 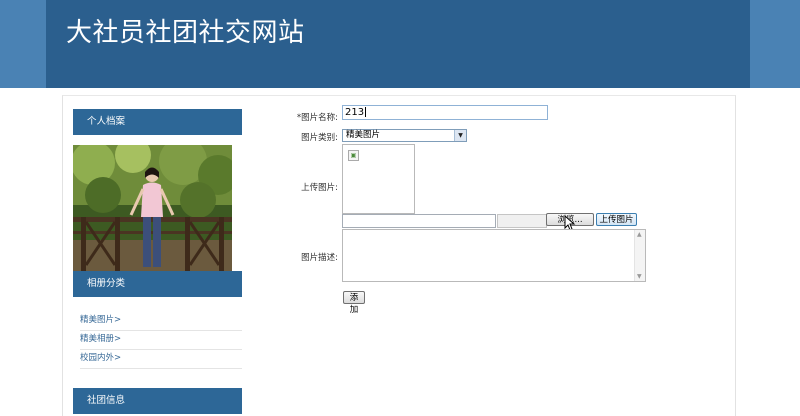 I want to click on scroll-down-icon: ▼, so click(x=639, y=276).